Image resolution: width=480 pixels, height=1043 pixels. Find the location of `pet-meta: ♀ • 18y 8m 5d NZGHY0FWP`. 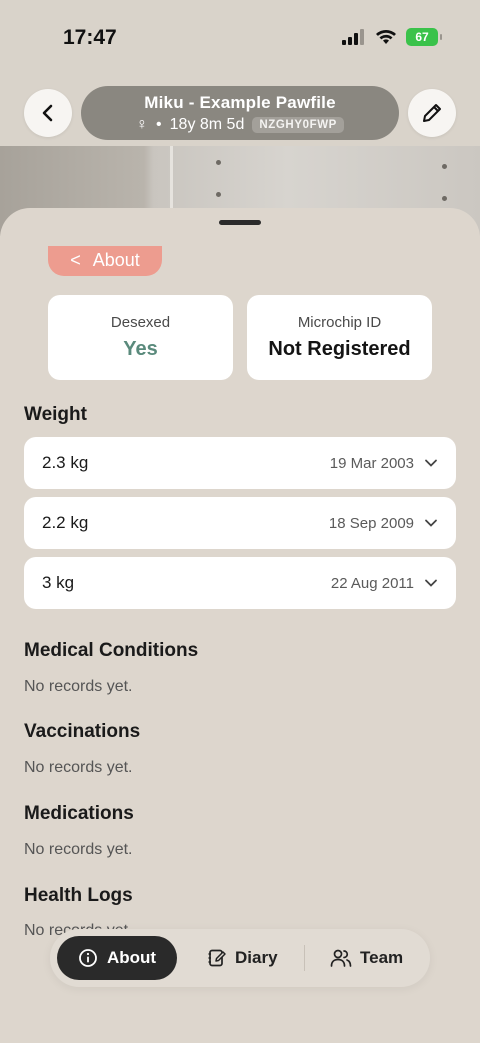

pet-meta: ♀ • 18y 8m 5d NZGHY0FWP is located at coordinates (240, 125).